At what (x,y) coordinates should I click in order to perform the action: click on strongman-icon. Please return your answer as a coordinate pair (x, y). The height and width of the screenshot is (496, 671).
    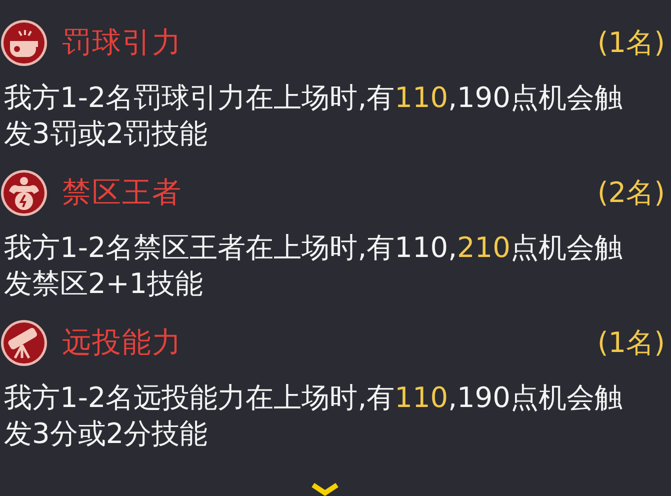
    Looking at the image, I should click on (24, 193).